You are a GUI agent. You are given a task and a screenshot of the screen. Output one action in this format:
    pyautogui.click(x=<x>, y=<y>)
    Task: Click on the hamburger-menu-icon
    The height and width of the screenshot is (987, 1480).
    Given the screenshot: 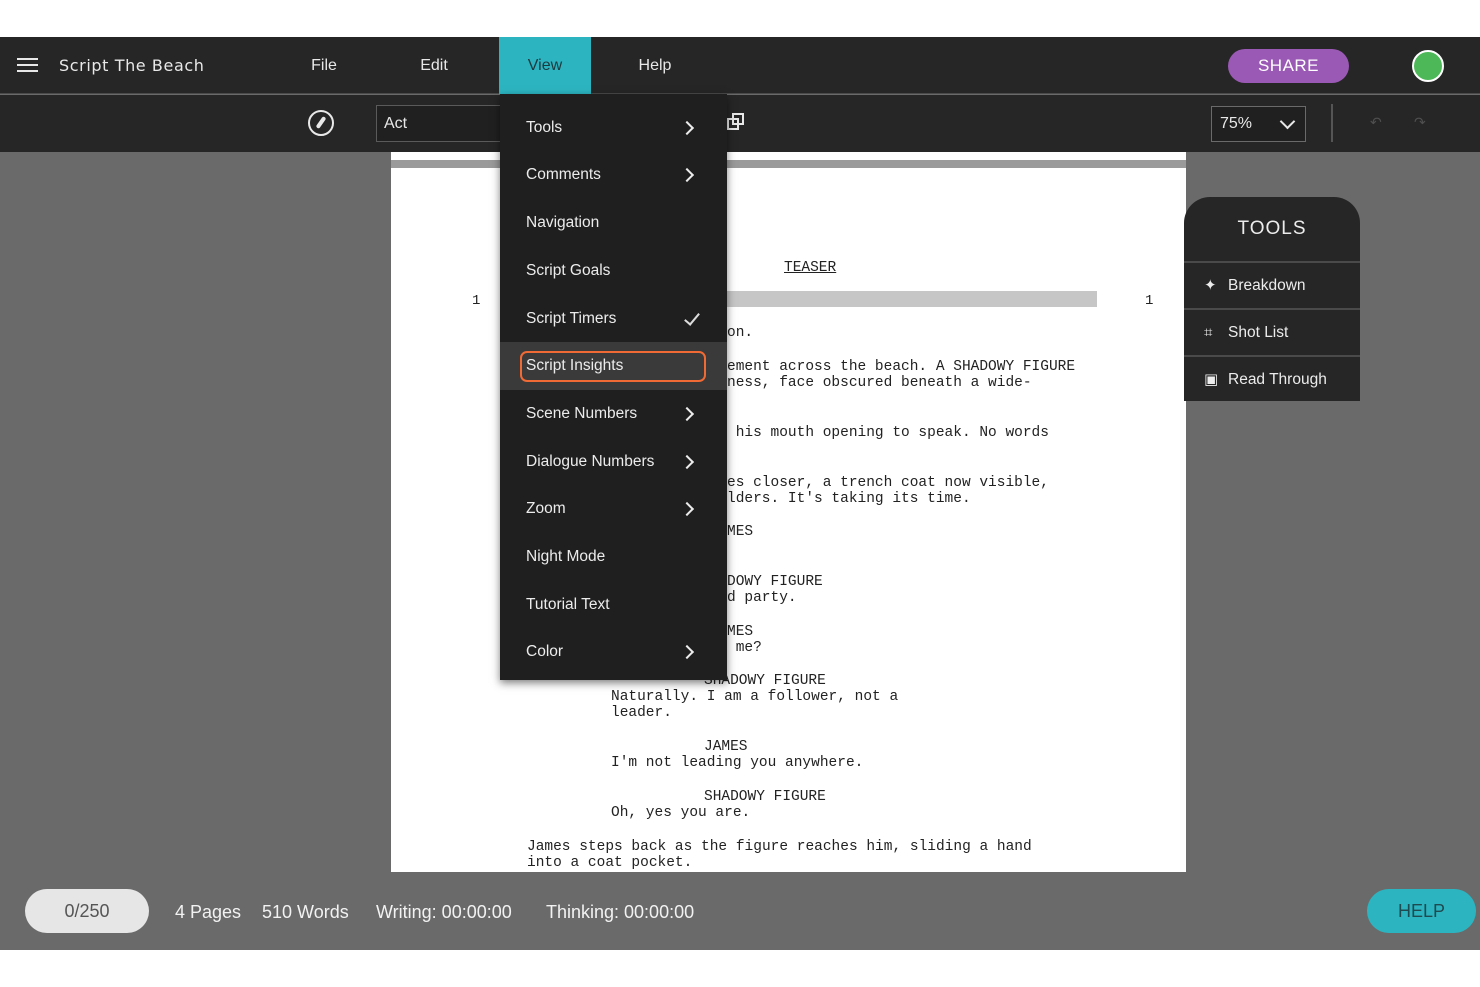 What is the action you would take?
    pyautogui.click(x=27, y=65)
    